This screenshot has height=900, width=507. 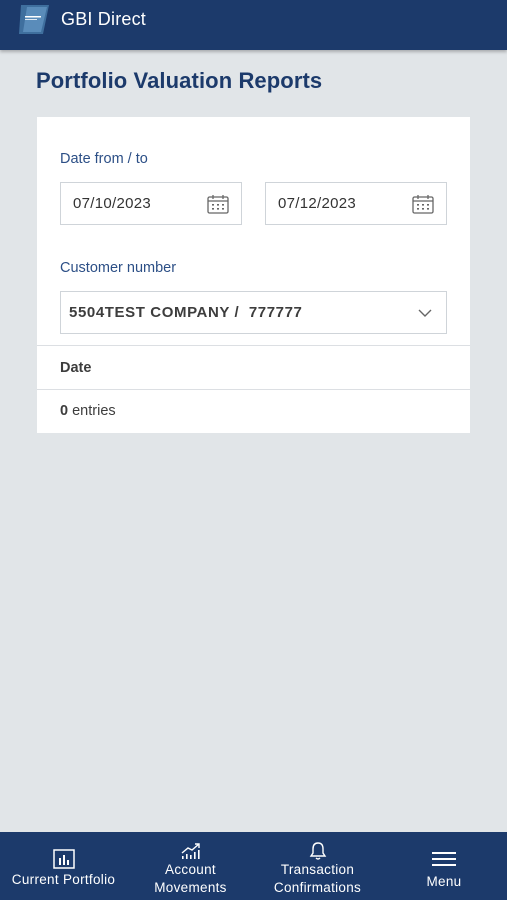 I want to click on date-to-value: 07/12/2023, so click(x=317, y=203).